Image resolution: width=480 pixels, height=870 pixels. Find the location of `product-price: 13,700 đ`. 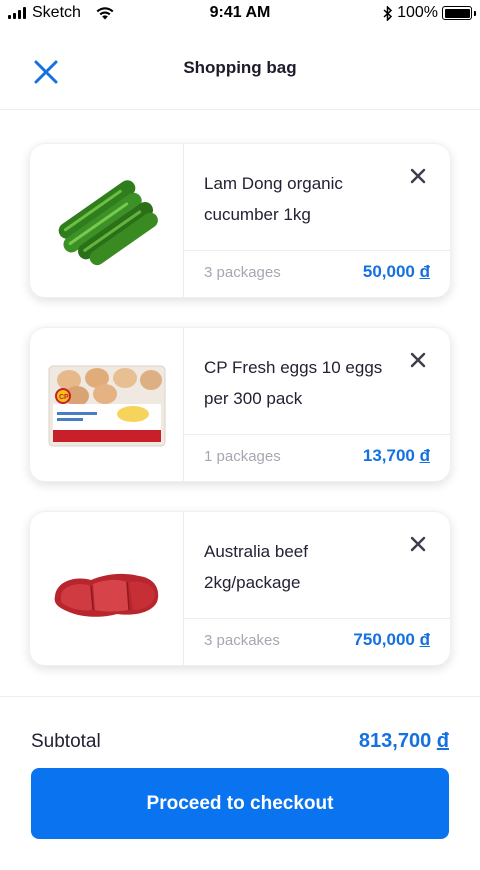

product-price: 13,700 đ is located at coordinates (396, 456).